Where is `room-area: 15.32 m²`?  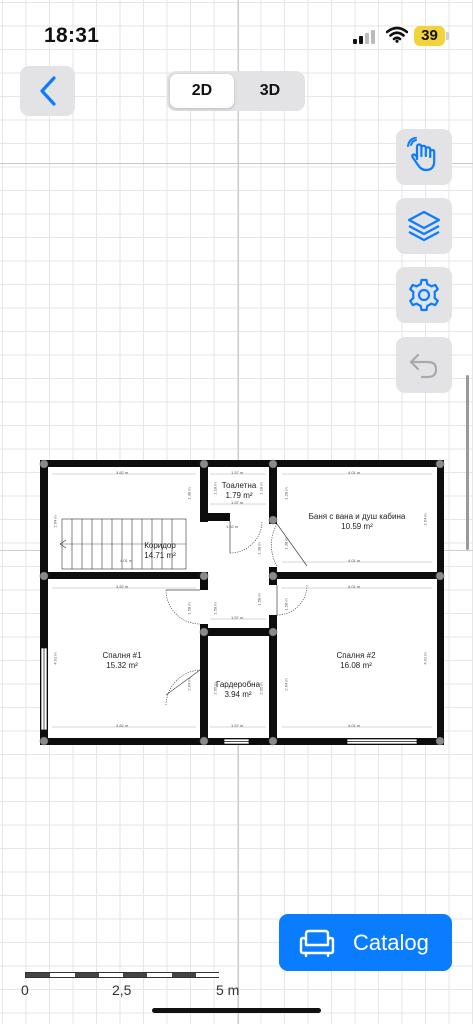
room-area: 15.32 m² is located at coordinates (122, 665).